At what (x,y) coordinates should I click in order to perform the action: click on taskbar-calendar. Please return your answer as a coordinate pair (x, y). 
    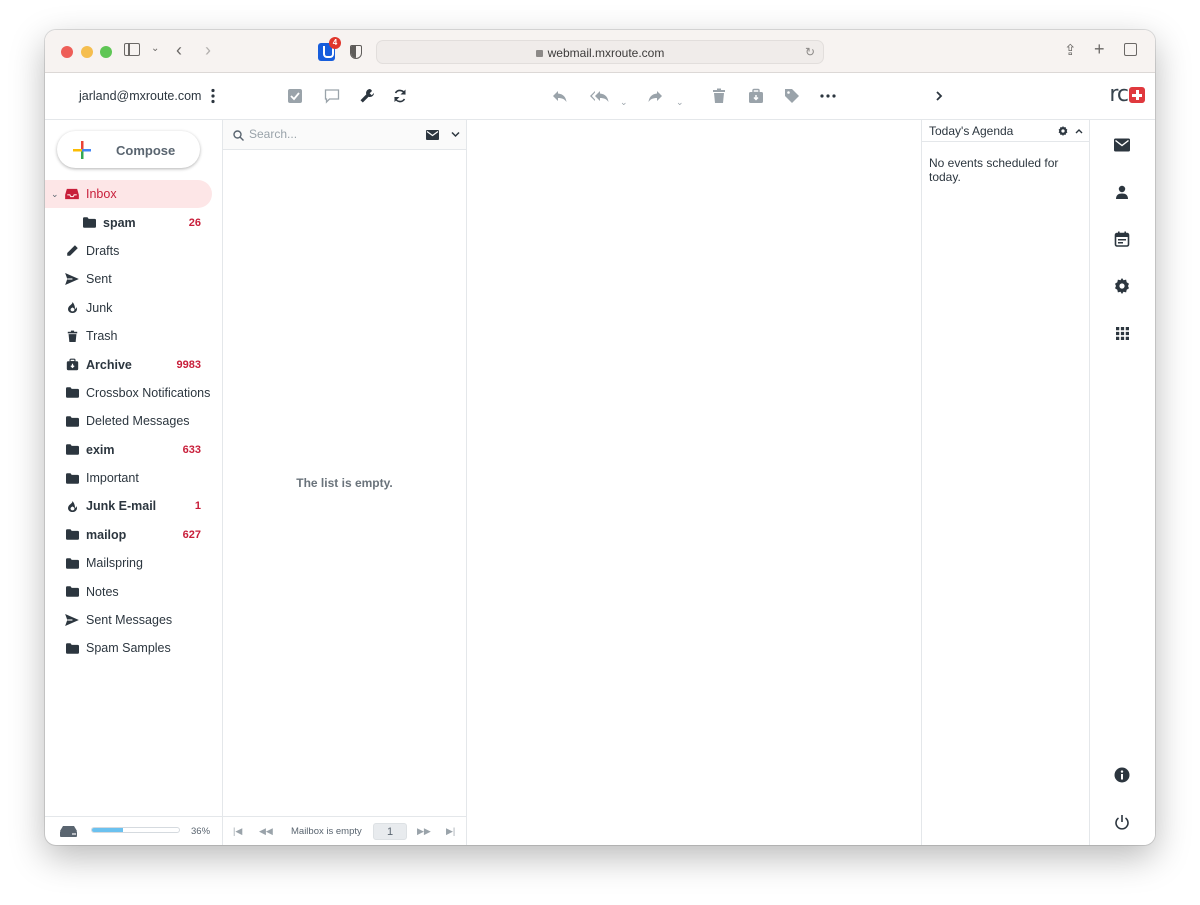
    Looking at the image, I should click on (1122, 239).